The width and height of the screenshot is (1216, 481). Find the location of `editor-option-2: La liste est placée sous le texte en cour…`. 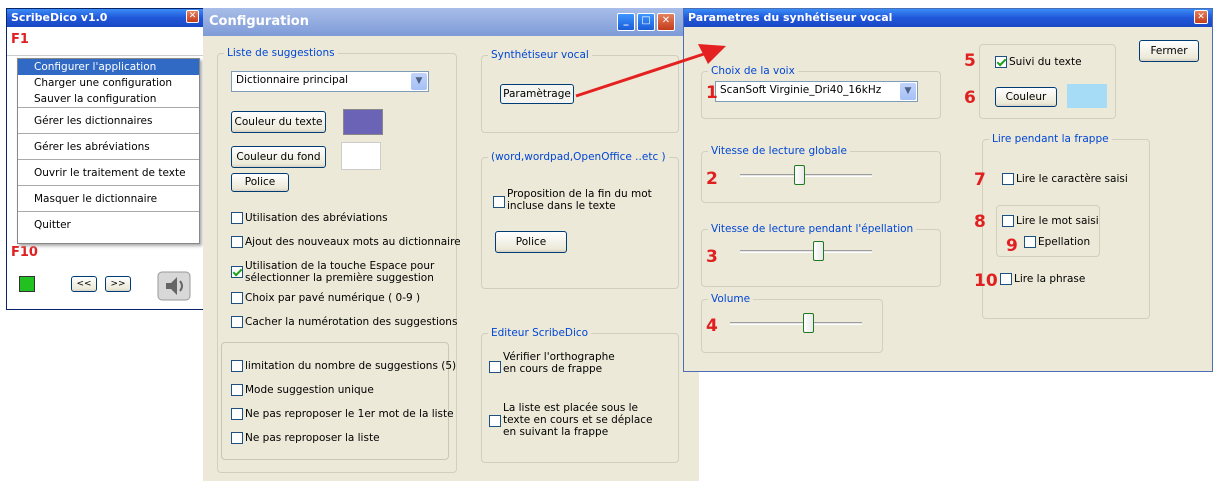

editor-option-2: La liste est placée sous le texte en cour… is located at coordinates (571, 420).